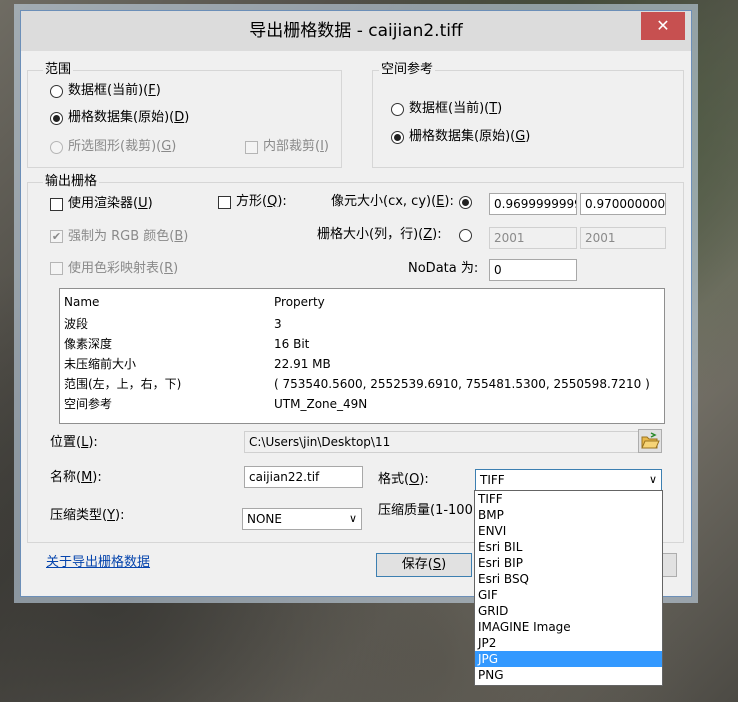 The image size is (738, 702). I want to click on format-option-jp2: JP2, so click(568, 643).